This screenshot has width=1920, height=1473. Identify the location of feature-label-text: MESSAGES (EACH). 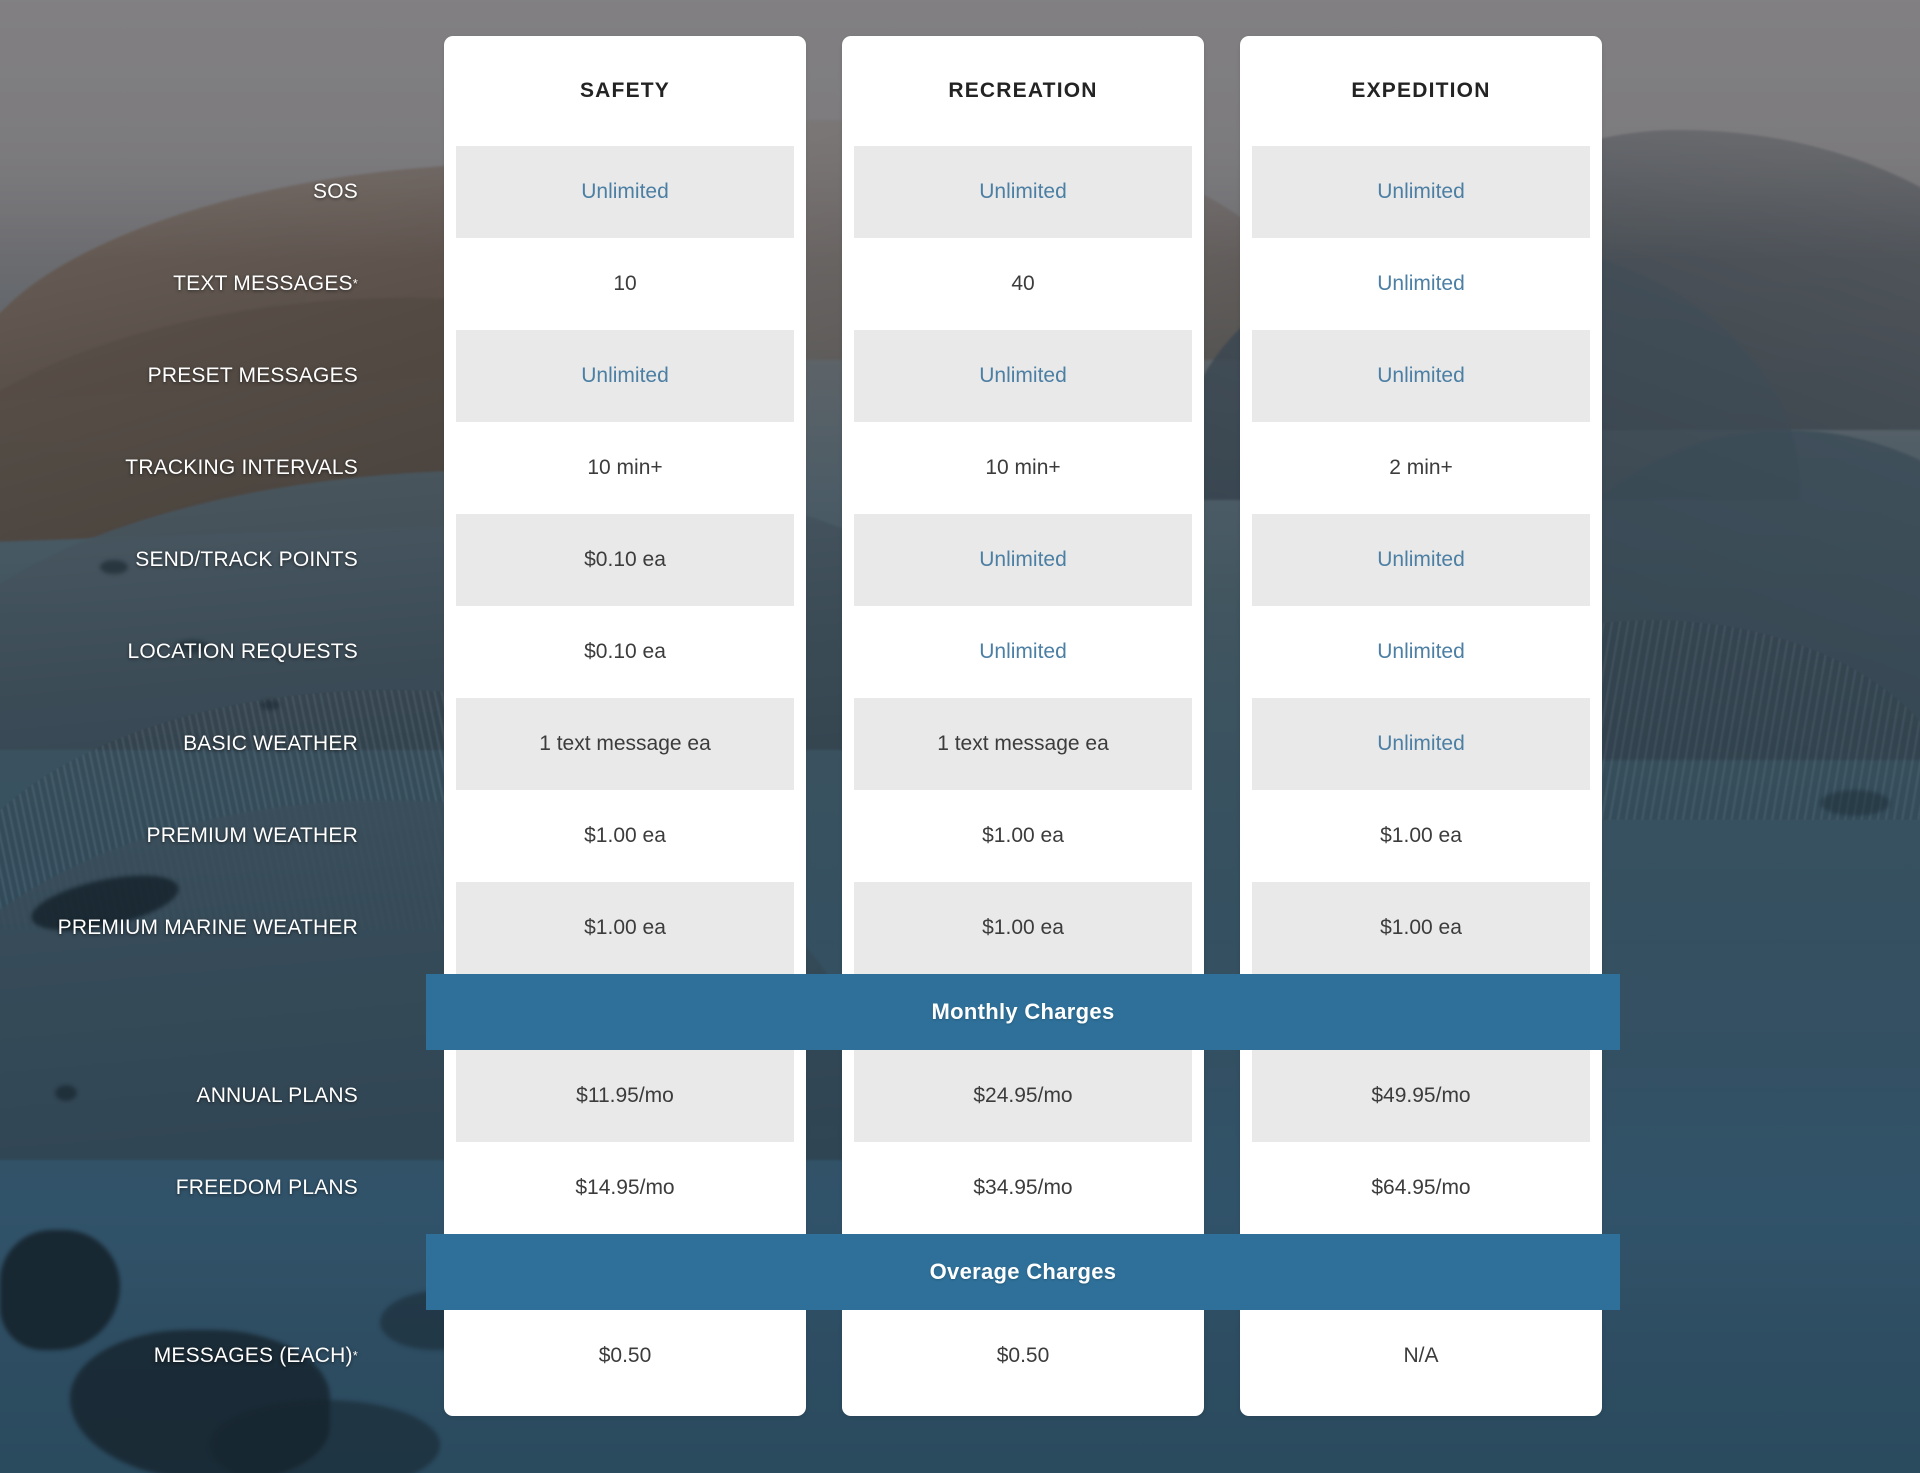
(253, 1355).